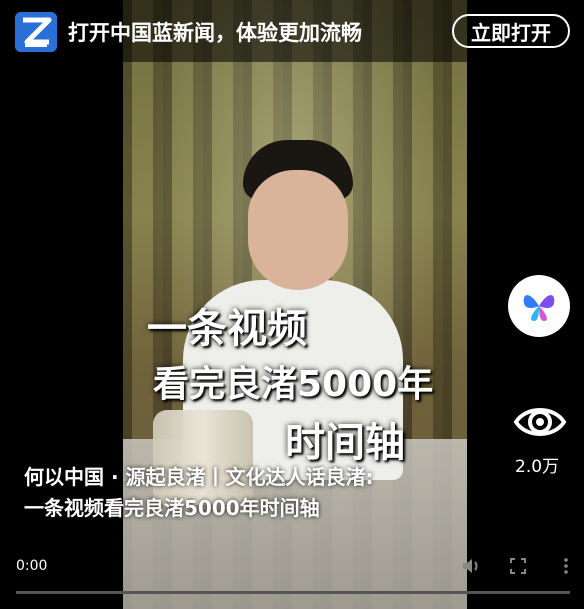 The height and width of the screenshot is (609, 584). I want to click on butterfly-app-button, so click(539, 306).